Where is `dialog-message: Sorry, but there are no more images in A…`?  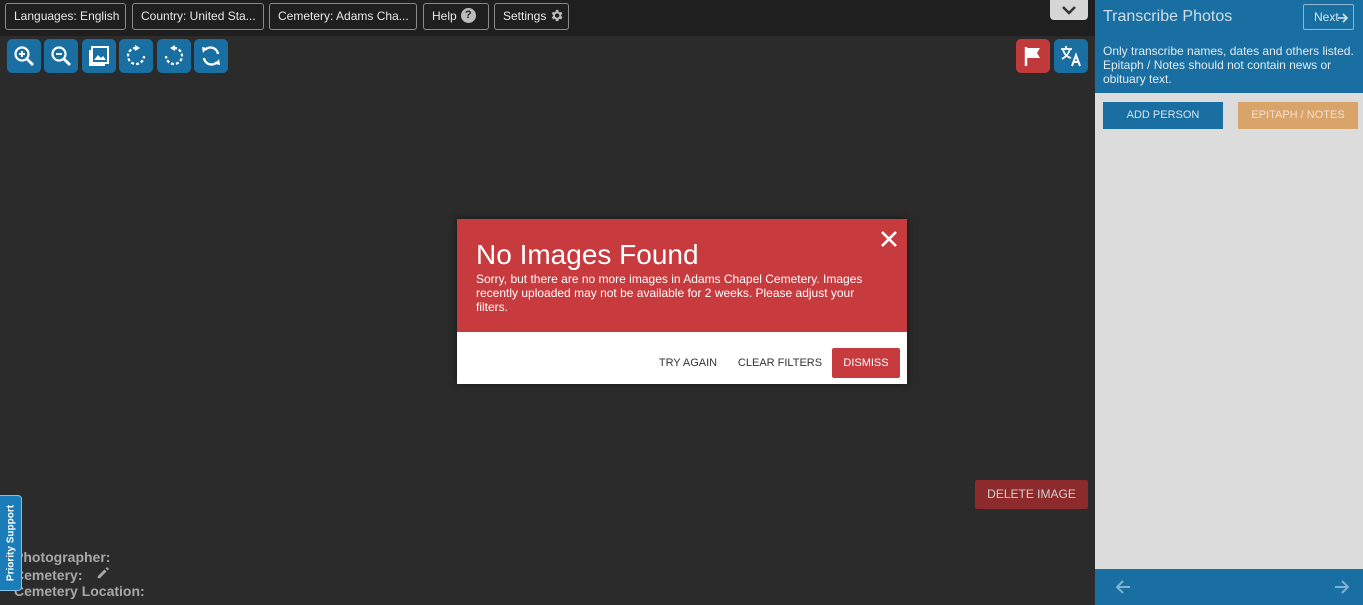
dialog-message: Sorry, but there are no more images in A… is located at coordinates (669, 293).